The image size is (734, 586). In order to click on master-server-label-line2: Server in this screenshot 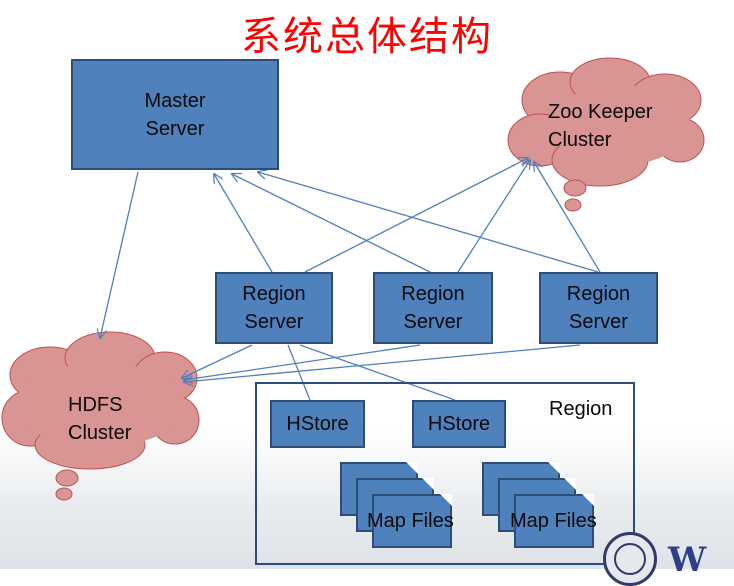, I will do `click(175, 128)`.